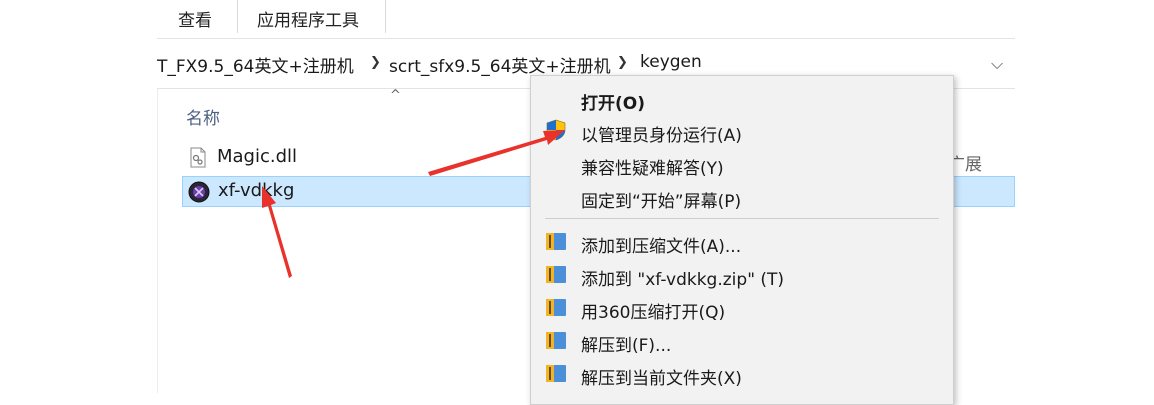 Image resolution: width=1154 pixels, height=405 pixels. What do you see at coordinates (277, 232) in the screenshot?
I see `annotation-arrow-to-file` at bounding box center [277, 232].